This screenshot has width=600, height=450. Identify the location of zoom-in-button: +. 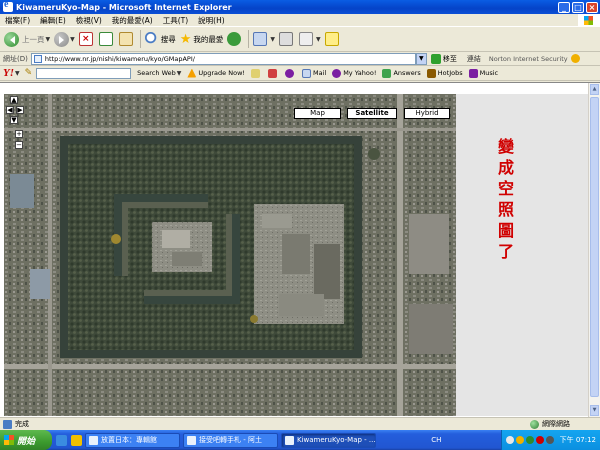
(19, 134).